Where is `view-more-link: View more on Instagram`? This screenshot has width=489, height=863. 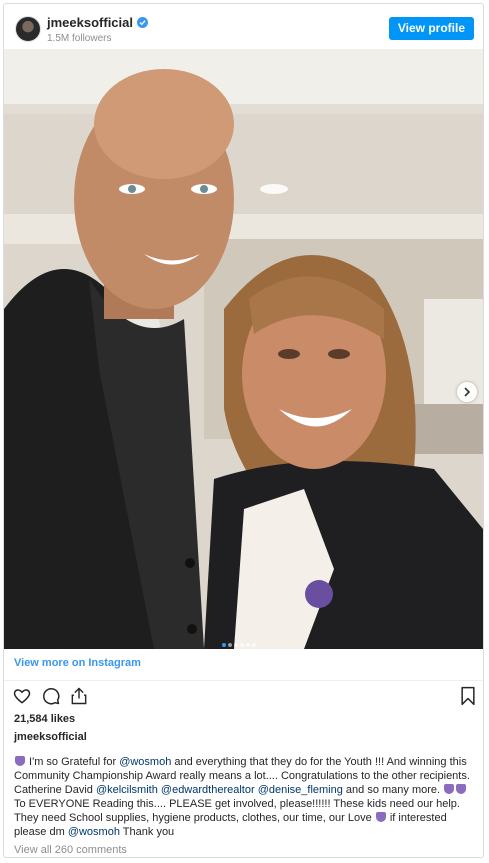 view-more-link: View more on Instagram is located at coordinates (77, 663).